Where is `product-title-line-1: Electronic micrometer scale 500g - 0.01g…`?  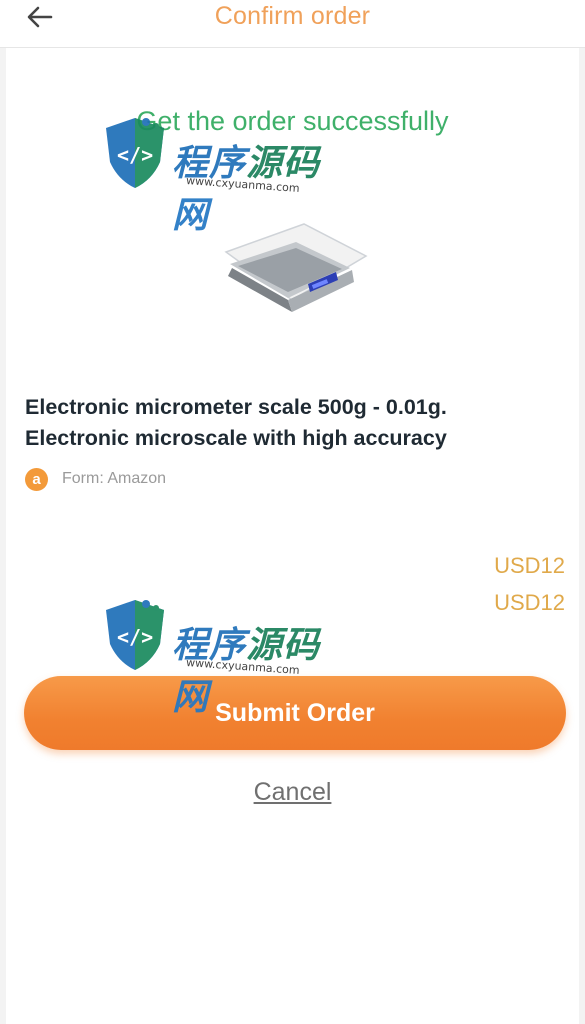 product-title-line-1: Electronic micrometer scale 500g - 0.01g… is located at coordinates (236, 407).